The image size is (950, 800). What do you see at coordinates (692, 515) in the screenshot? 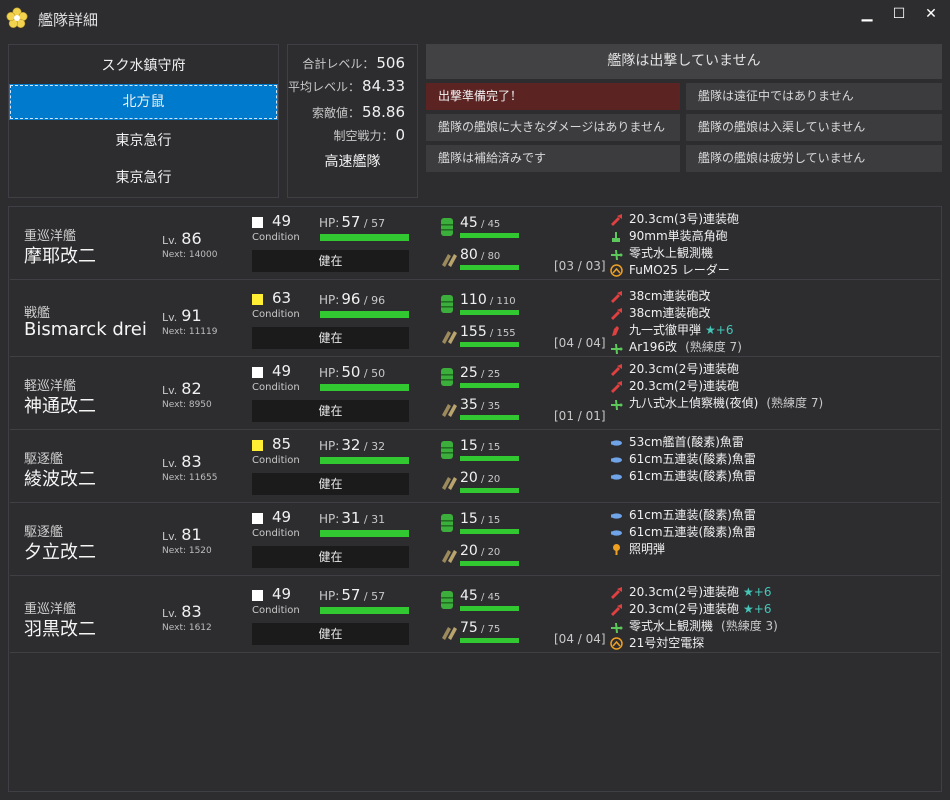
I see `equipment-label: 61cm五連装(酸素)魚雷` at bounding box center [692, 515].